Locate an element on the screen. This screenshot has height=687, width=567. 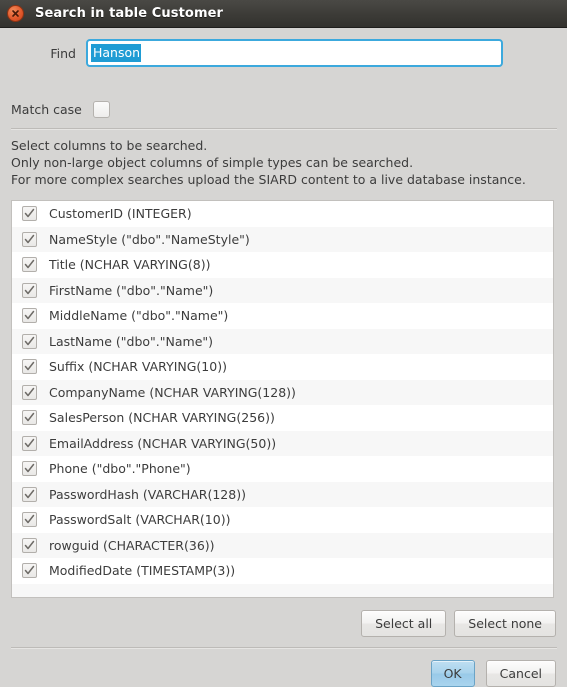
column-label: NameStyle ("dbo"."NameStyle") is located at coordinates (149, 239).